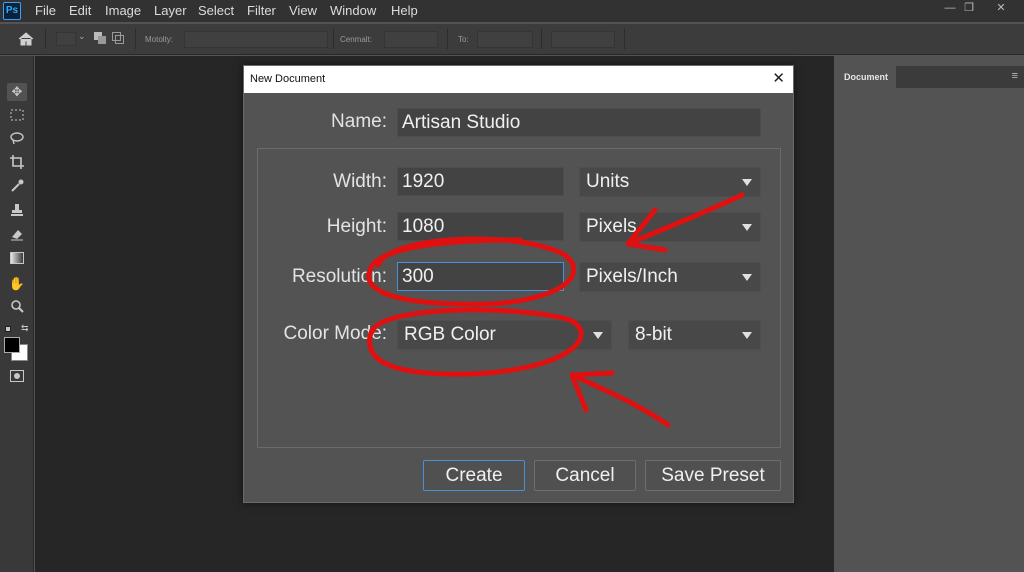 The width and height of the screenshot is (1024, 572). Describe the element at coordinates (360, 181) in the screenshot. I see `width-label: Width:` at that location.